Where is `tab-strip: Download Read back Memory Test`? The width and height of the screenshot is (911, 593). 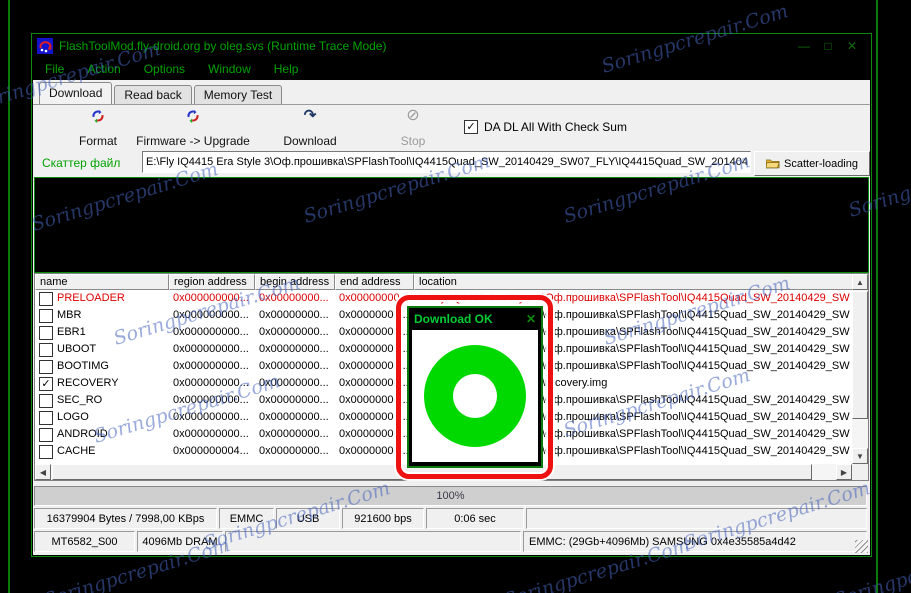
tab-strip: Download Read back Memory Test is located at coordinates (451, 93).